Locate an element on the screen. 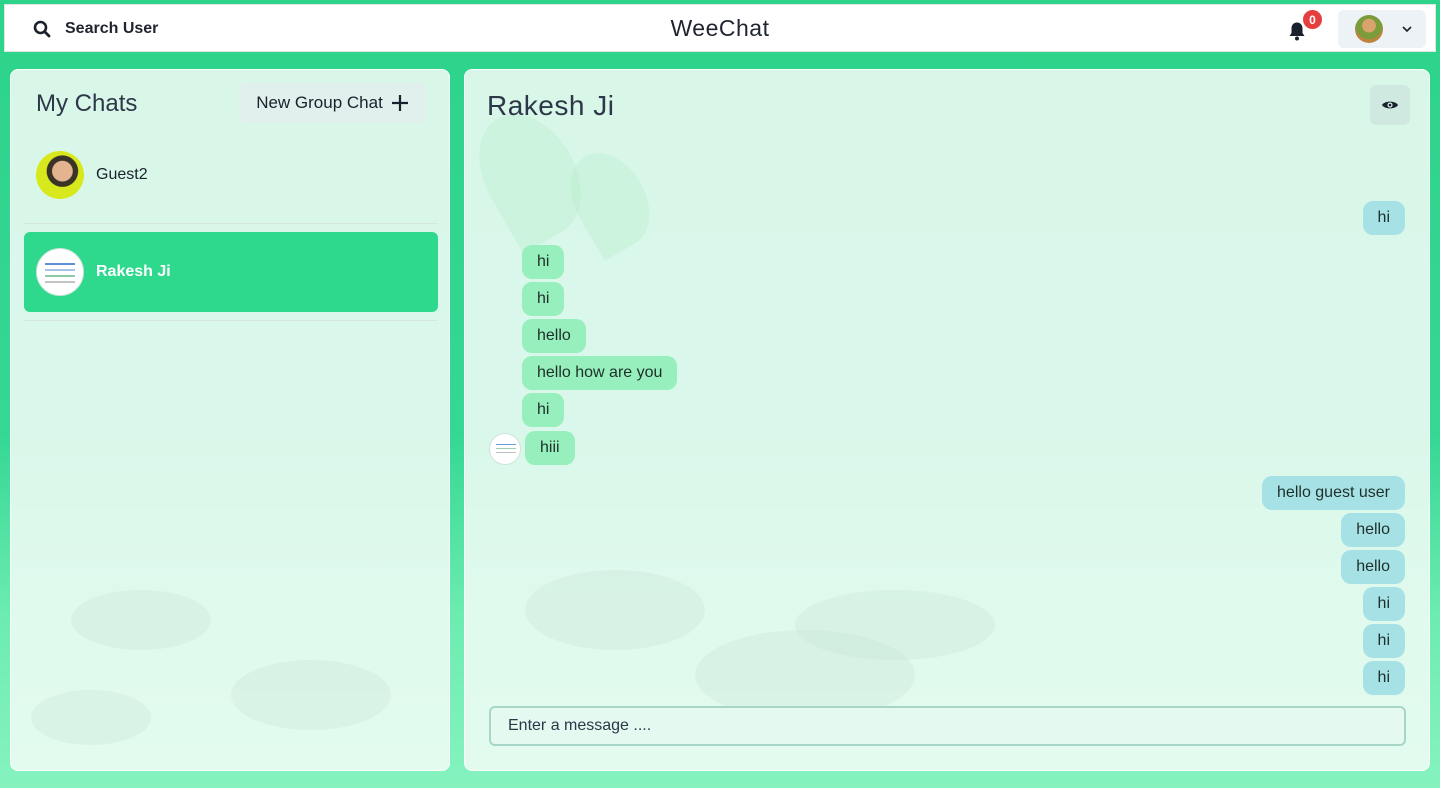 The image size is (1440, 788). eye-icon is located at coordinates (1390, 105).